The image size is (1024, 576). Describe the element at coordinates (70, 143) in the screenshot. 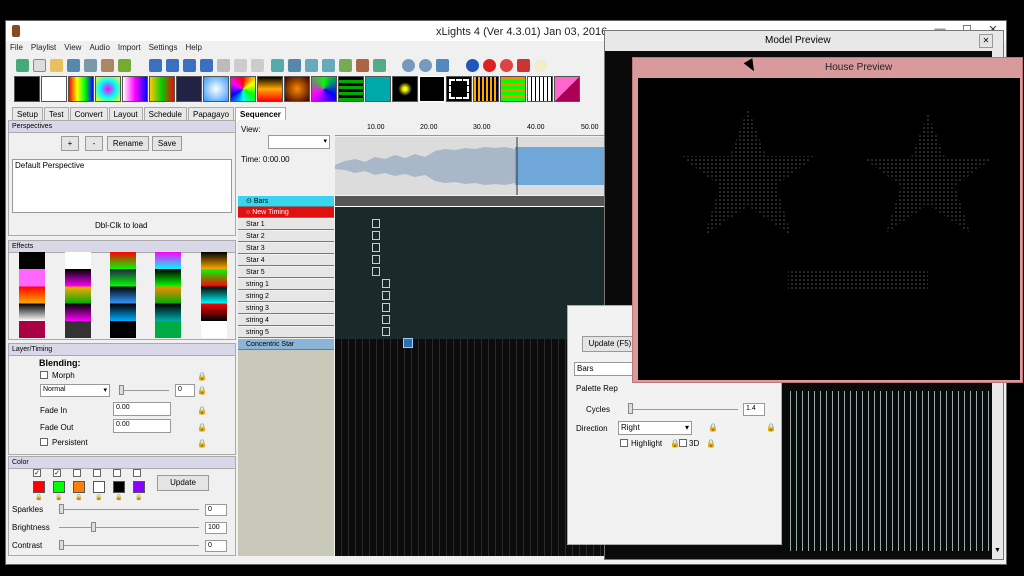

I see `add-perspective-button: +` at that location.